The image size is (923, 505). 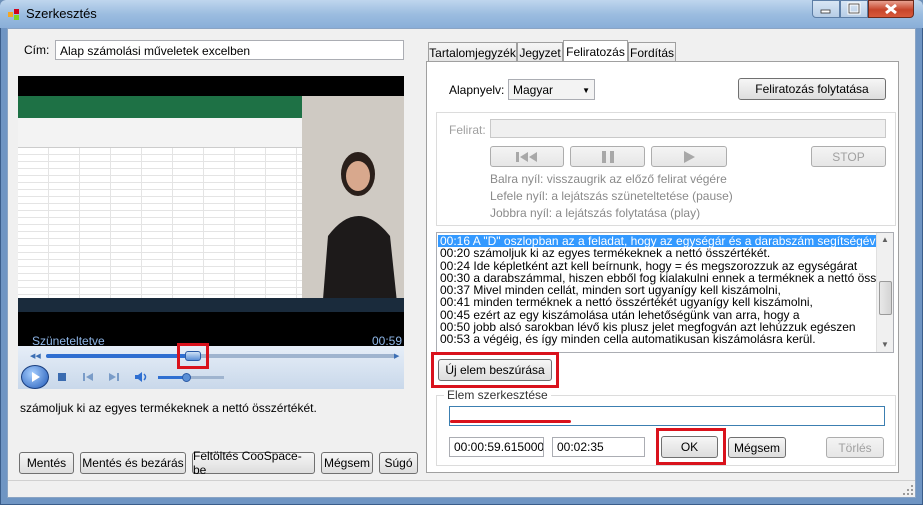 What do you see at coordinates (497, 395) in the screenshot?
I see `edit-item-label: Elem szerkesztése` at bounding box center [497, 395].